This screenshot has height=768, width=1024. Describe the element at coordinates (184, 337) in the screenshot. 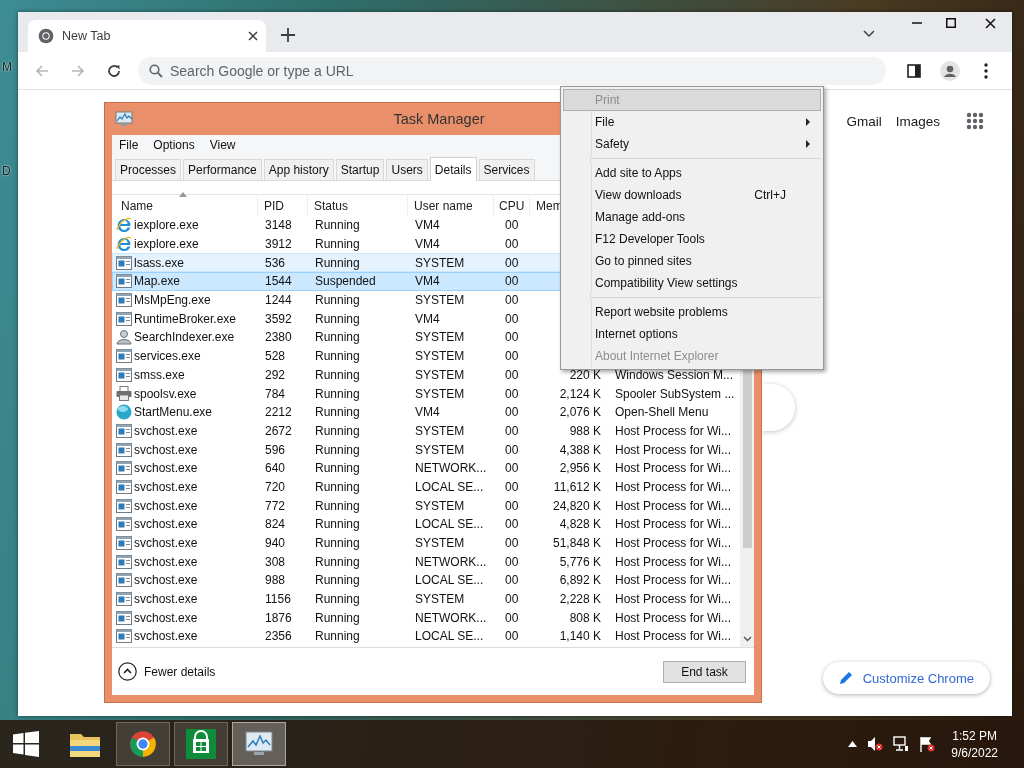

I see `process-name: SearchIndexer.exe` at that location.